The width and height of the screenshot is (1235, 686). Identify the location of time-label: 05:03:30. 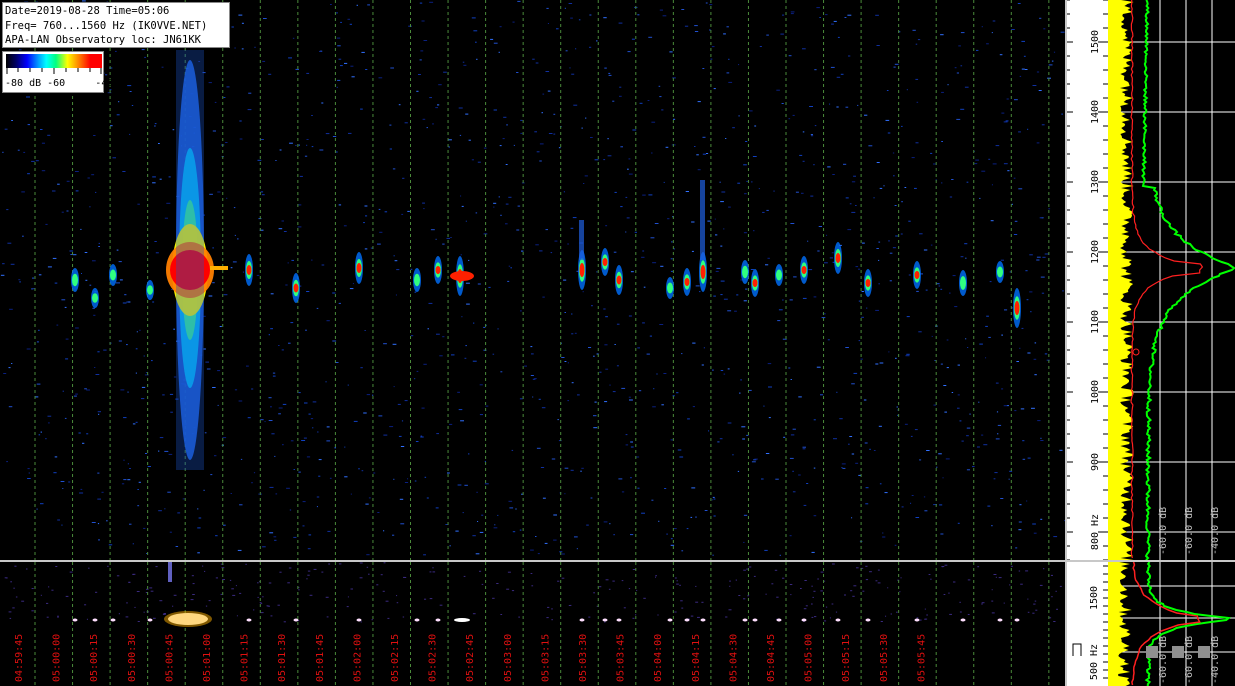
(583, 658).